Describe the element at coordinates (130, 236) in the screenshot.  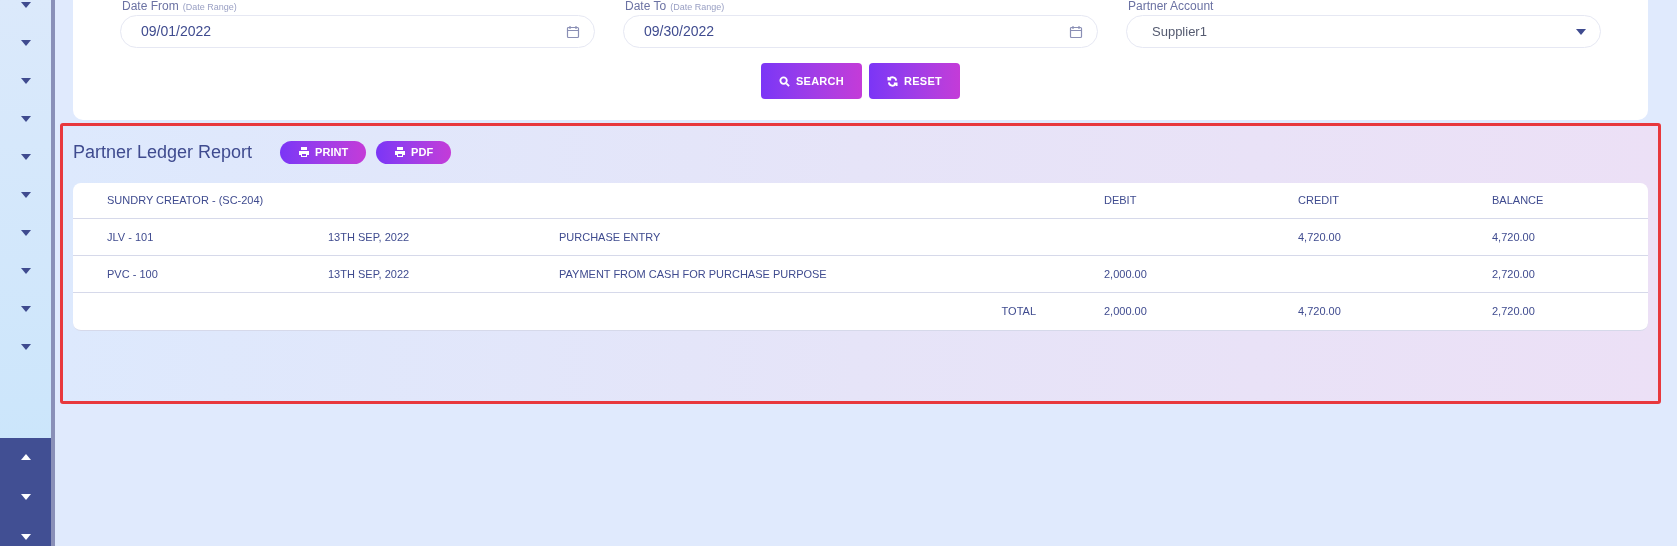
I see `table-cell: JLV - 101` at that location.